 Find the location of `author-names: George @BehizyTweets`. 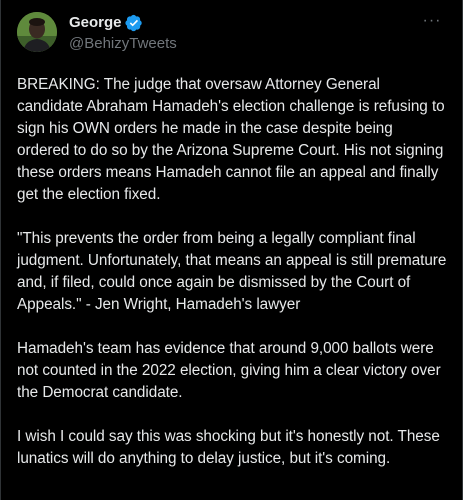

author-names: George @BehizyTweets is located at coordinates (123, 33).